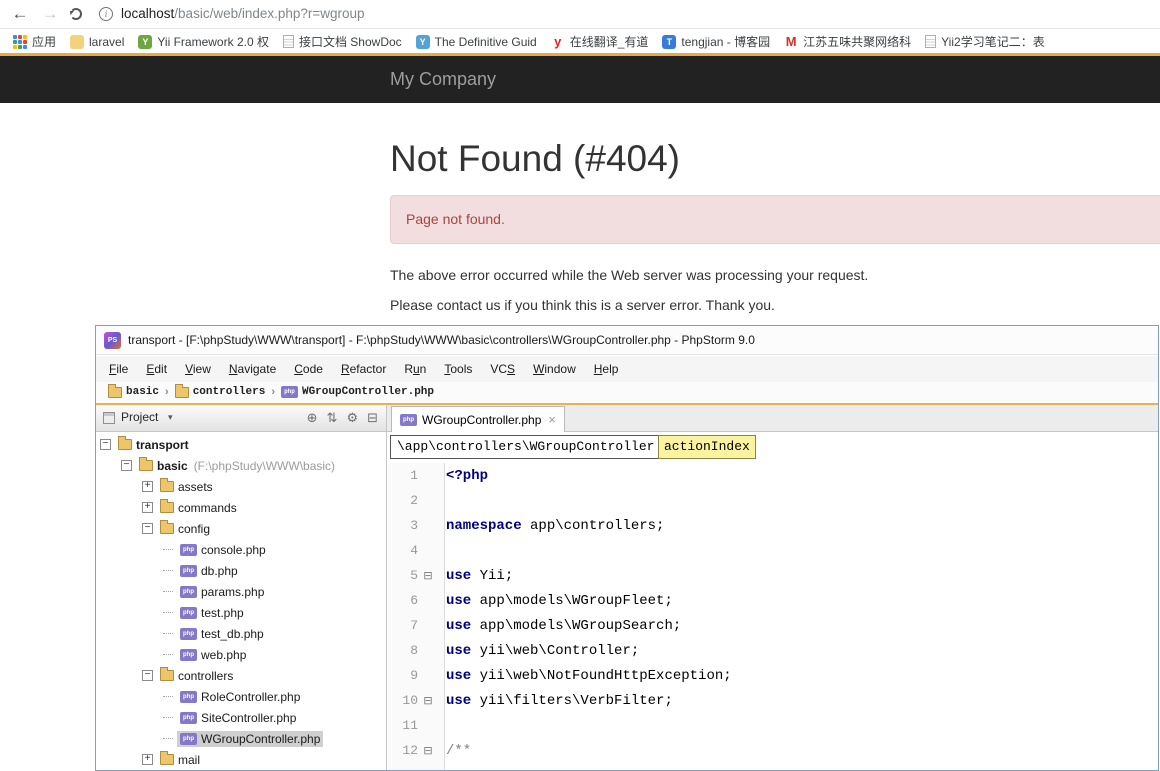  I want to click on bookmark-item: M 江苏五味共聚网络科, so click(849, 41).